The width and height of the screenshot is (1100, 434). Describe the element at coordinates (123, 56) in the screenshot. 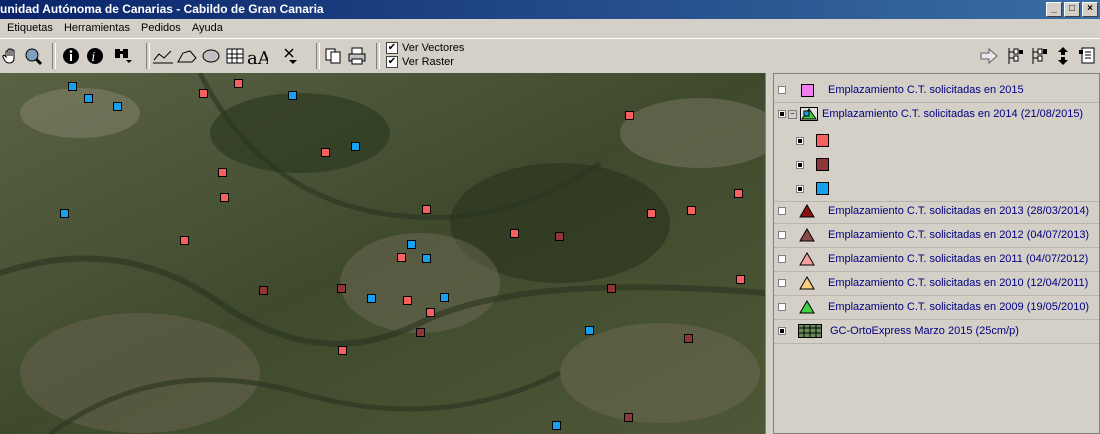

I see `binoculars-icon` at that location.